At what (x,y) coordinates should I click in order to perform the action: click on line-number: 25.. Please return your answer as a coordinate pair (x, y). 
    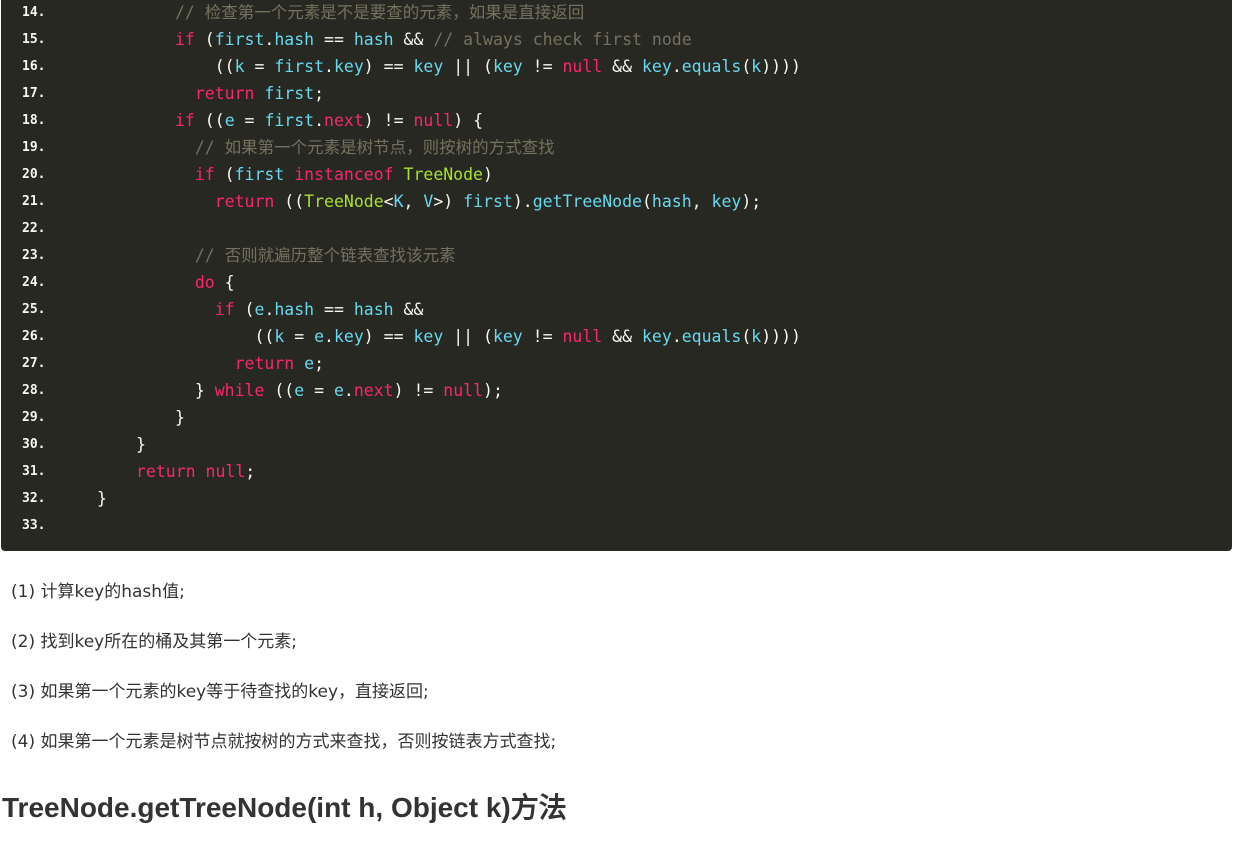
    Looking at the image, I should click on (34, 309).